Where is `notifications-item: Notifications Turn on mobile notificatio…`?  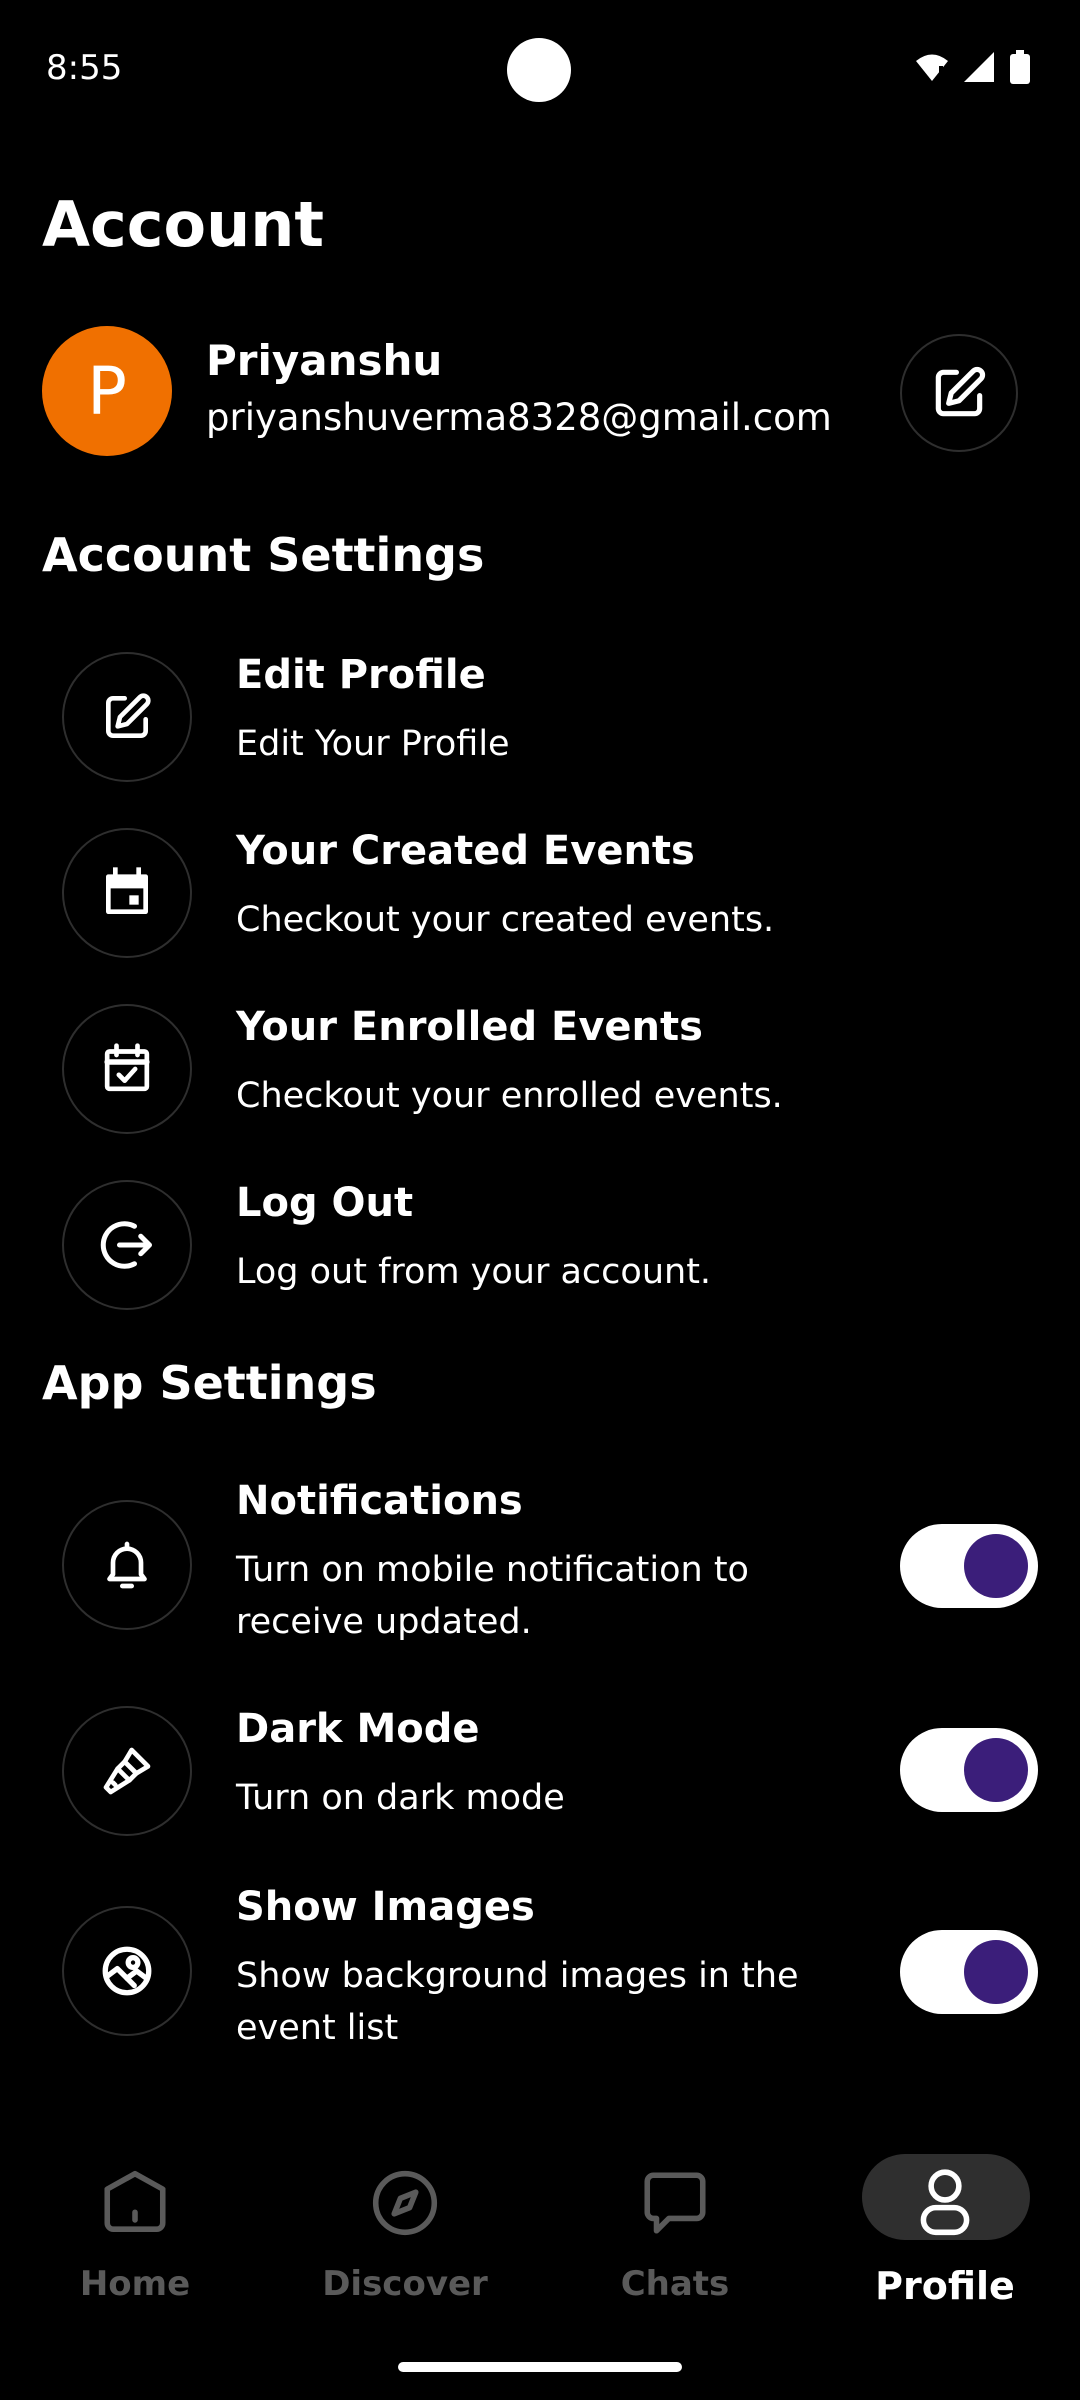
notifications-item: Notifications Turn on mobile notificatio… is located at coordinates (552, 1568).